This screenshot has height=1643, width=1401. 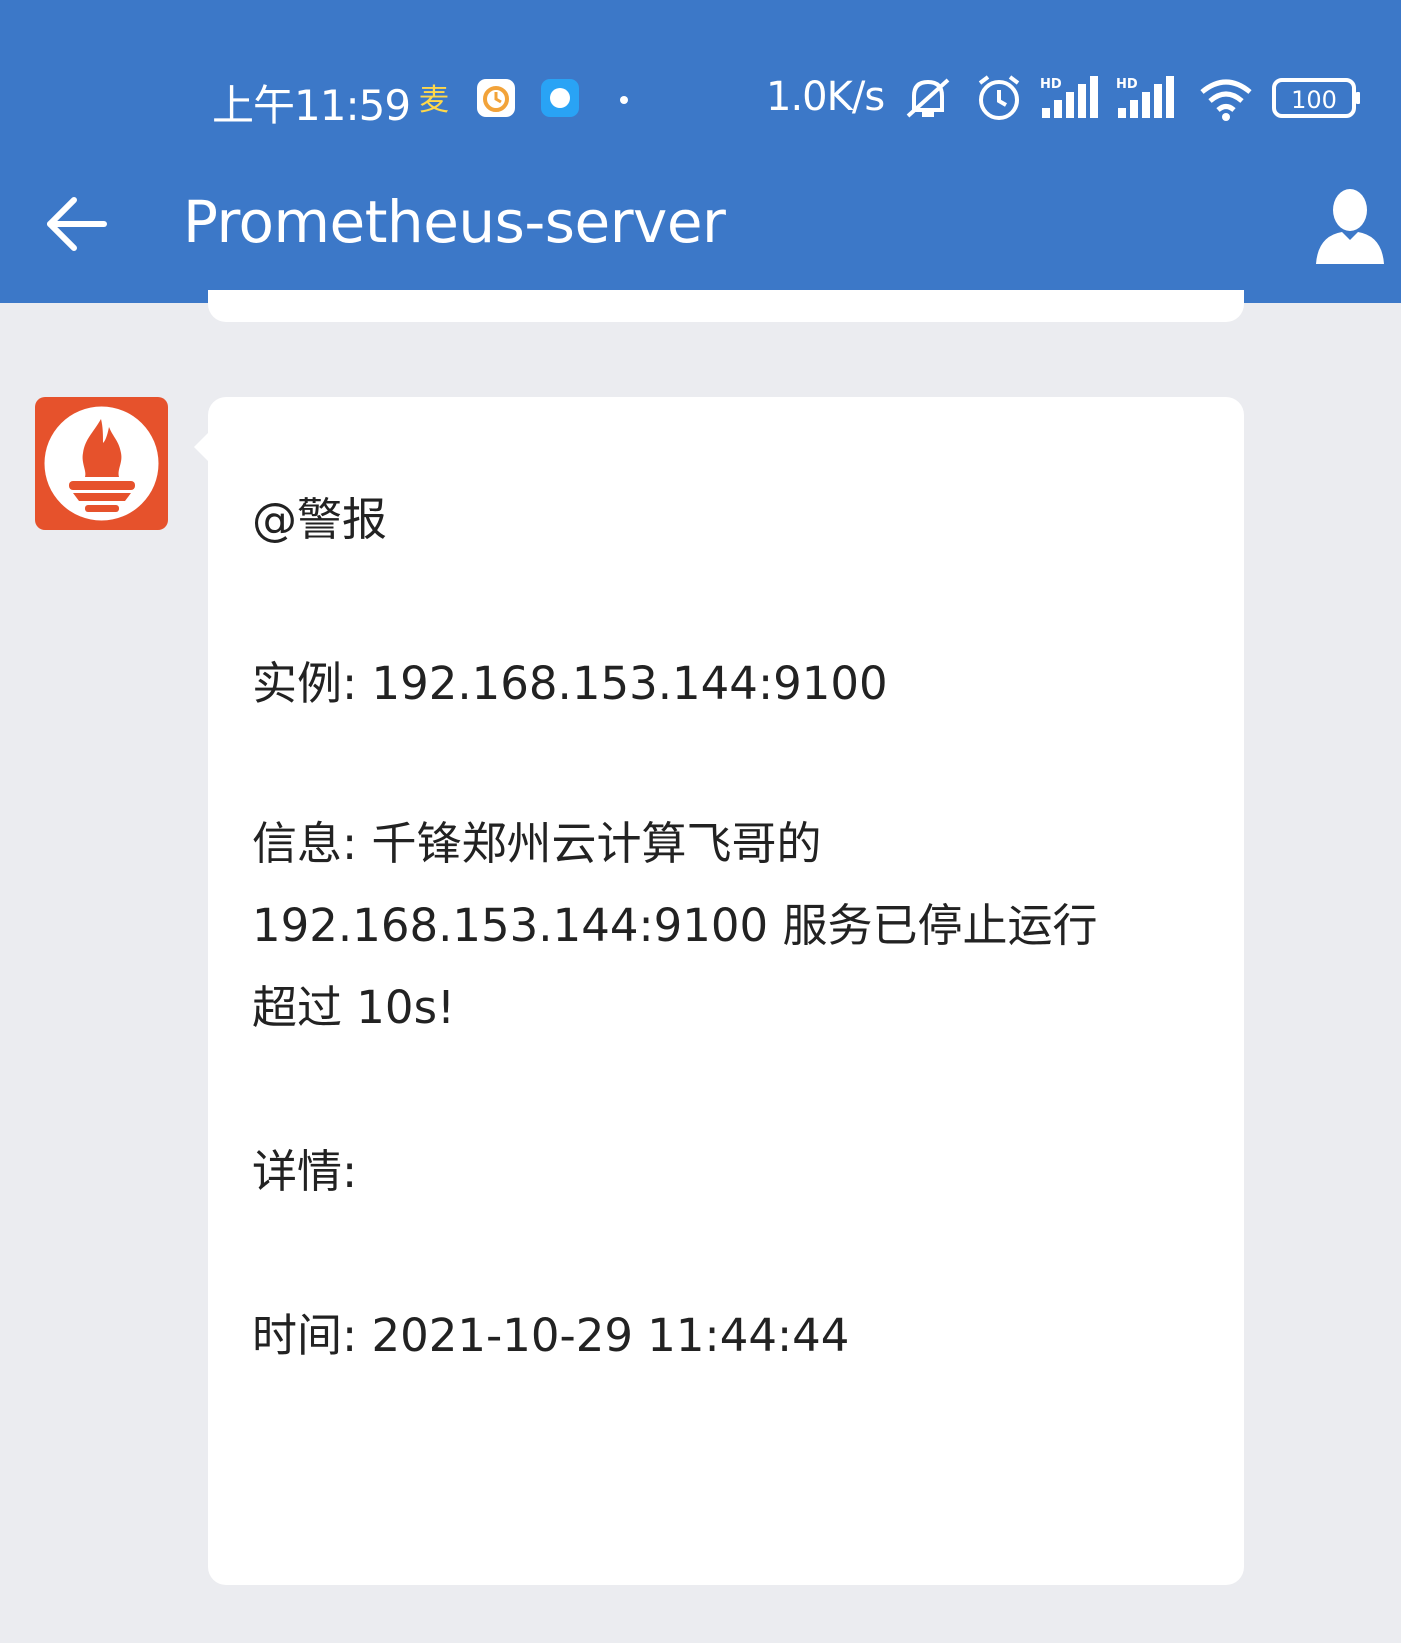 I want to click on chat-app-icon, so click(x=560, y=98).